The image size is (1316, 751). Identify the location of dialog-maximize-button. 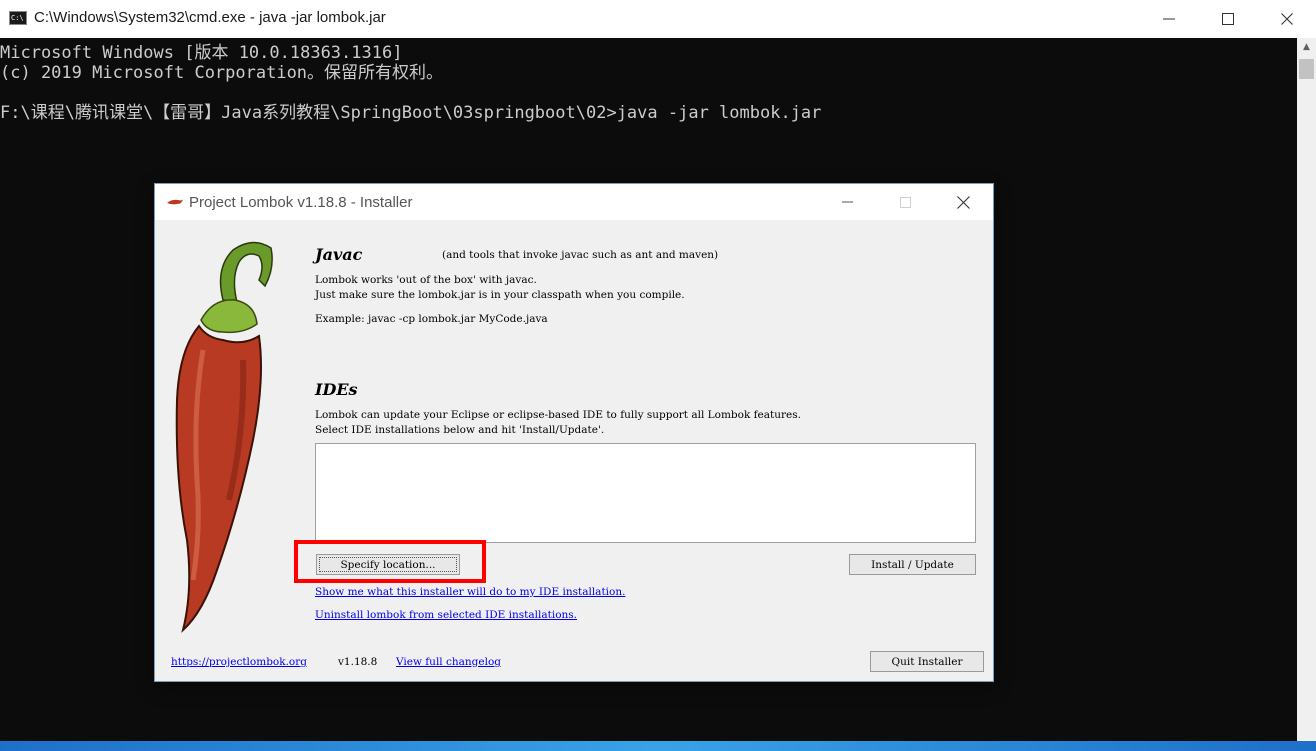
(905, 202).